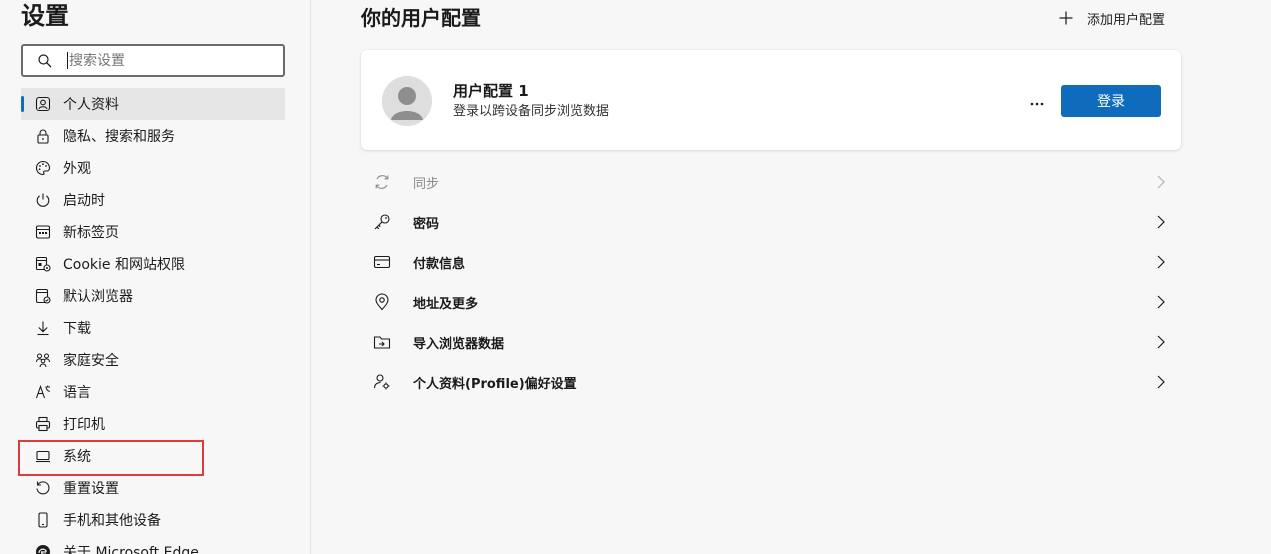 This screenshot has height=554, width=1271. I want to click on sidebar-item-label: 新标签页, so click(91, 233).